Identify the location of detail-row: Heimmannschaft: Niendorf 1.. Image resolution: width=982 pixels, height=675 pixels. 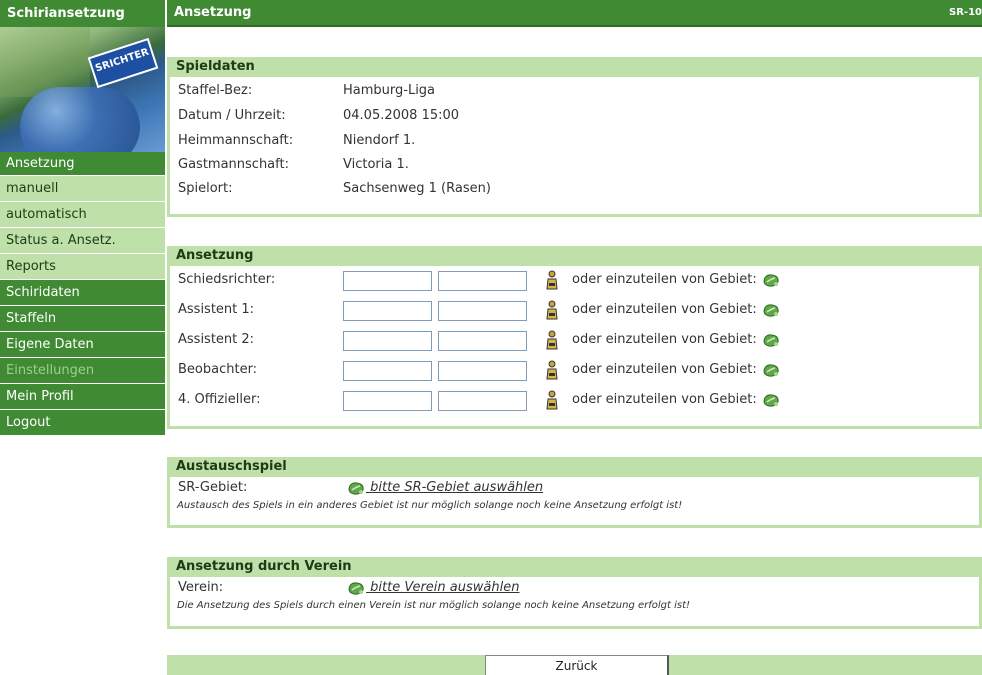
(574, 140).